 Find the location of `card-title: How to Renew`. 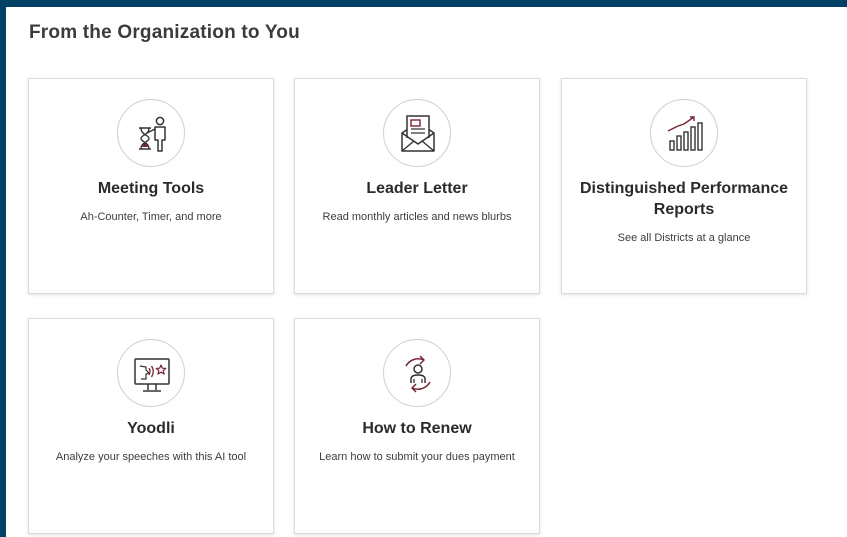

card-title: How to Renew is located at coordinates (417, 428).